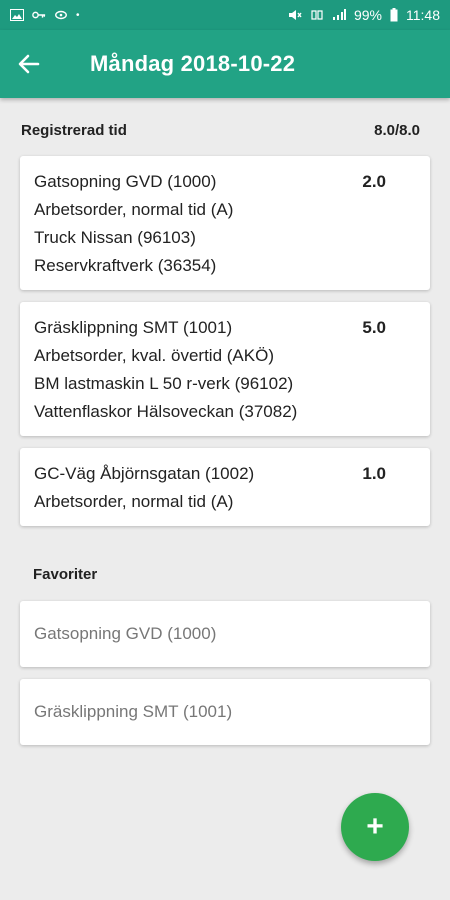 This screenshot has width=450, height=900. I want to click on entry-machine: Truck Nissan (96103), so click(115, 237).